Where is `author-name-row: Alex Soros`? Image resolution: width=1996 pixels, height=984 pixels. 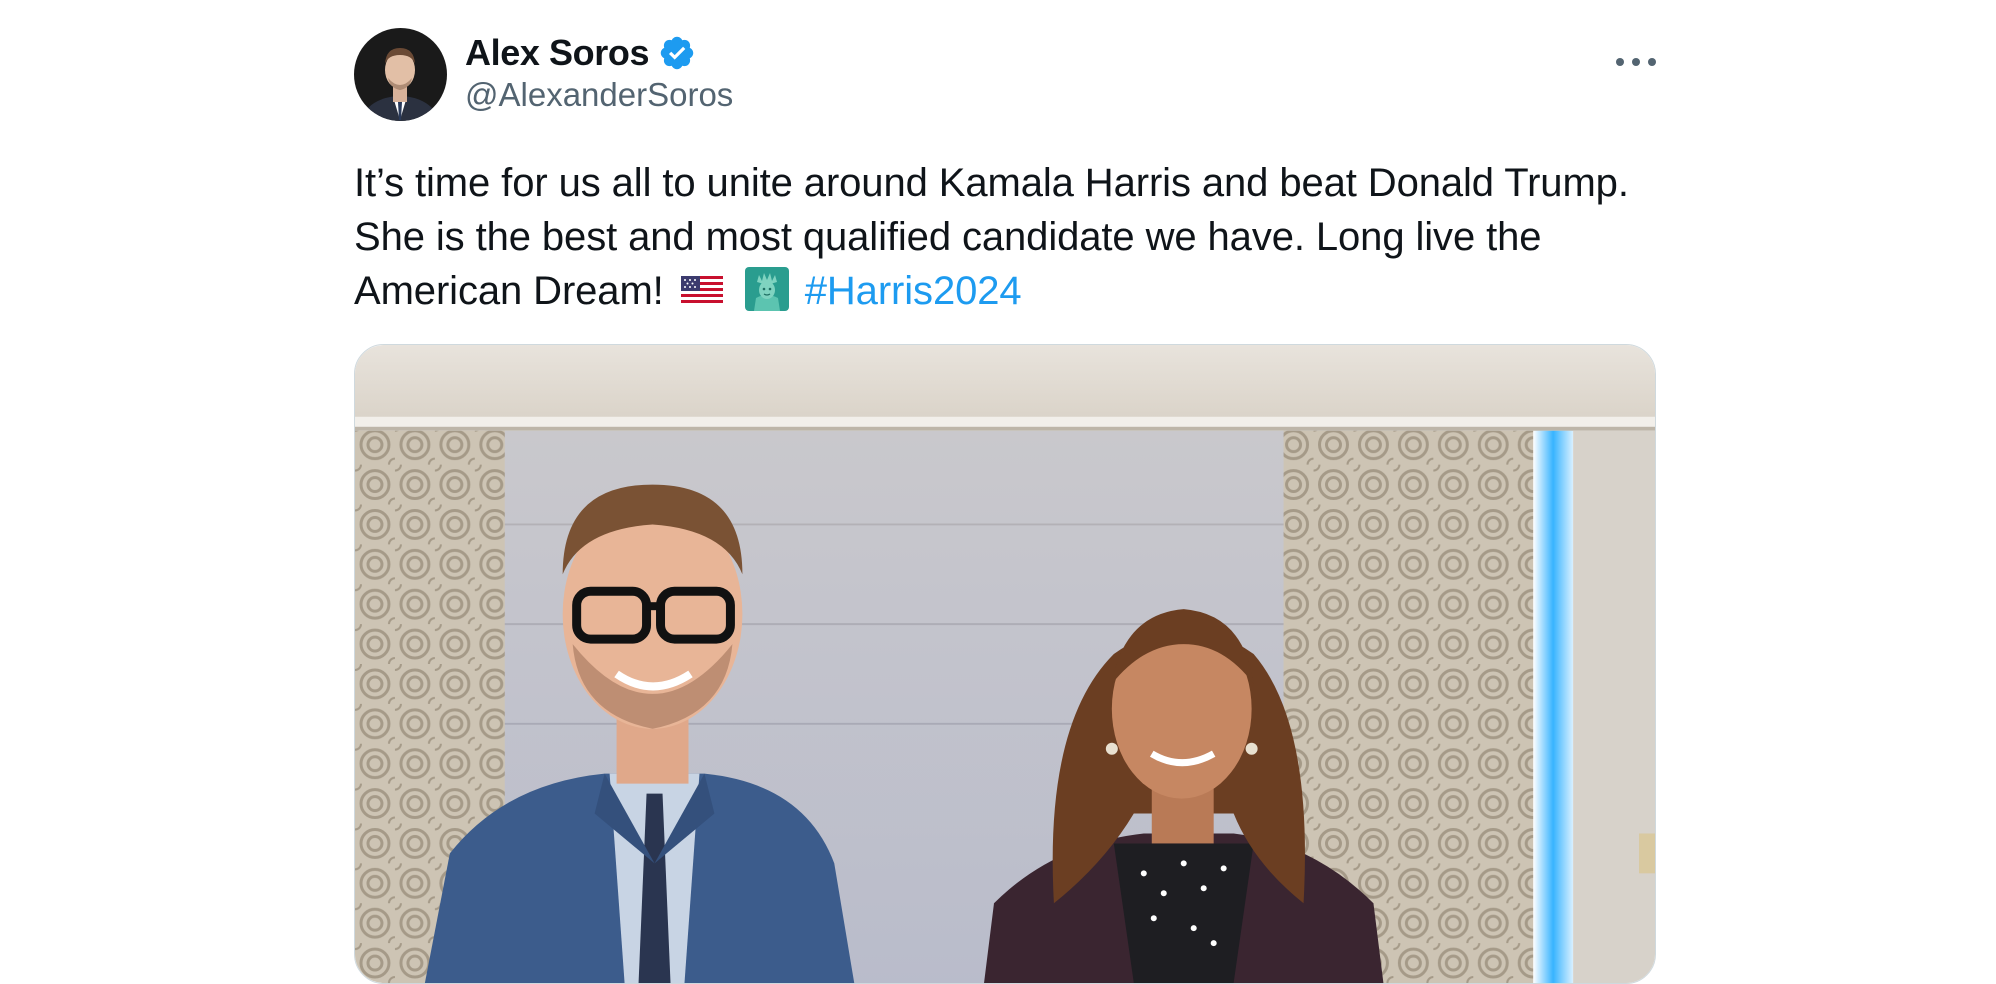 author-name-row: Alex Soros is located at coordinates (580, 53).